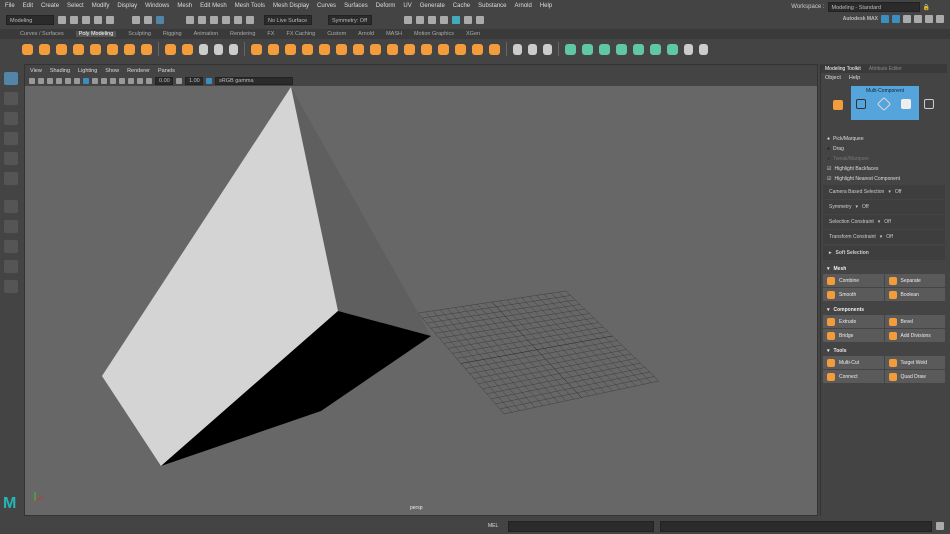 The height and width of the screenshot is (534, 950). What do you see at coordinates (250, 6) in the screenshot?
I see `menu-mesh-tools: Mesh Tools` at bounding box center [250, 6].